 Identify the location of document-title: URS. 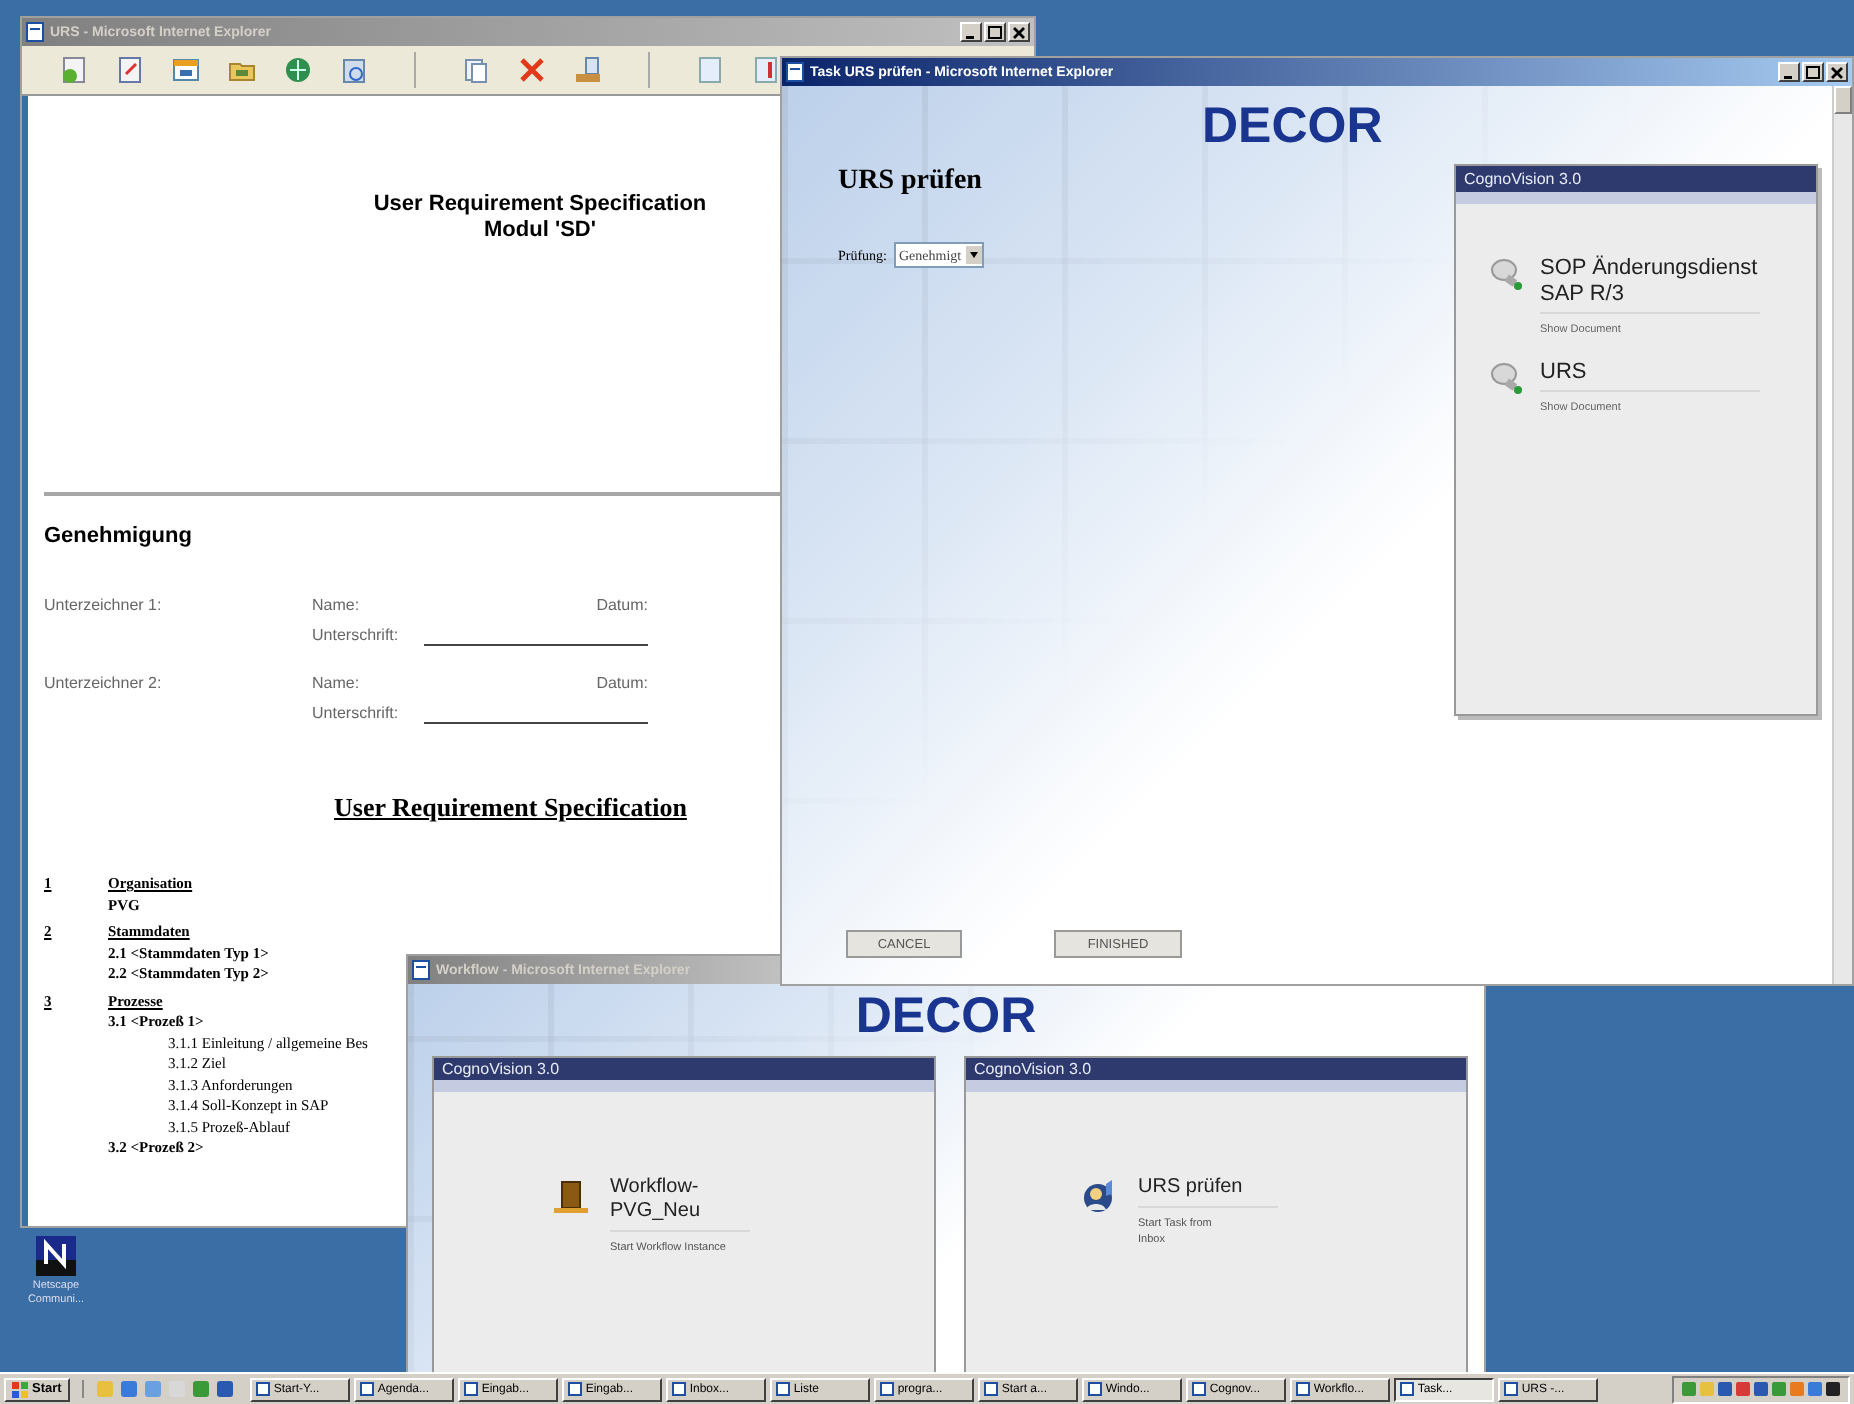
(1650, 376).